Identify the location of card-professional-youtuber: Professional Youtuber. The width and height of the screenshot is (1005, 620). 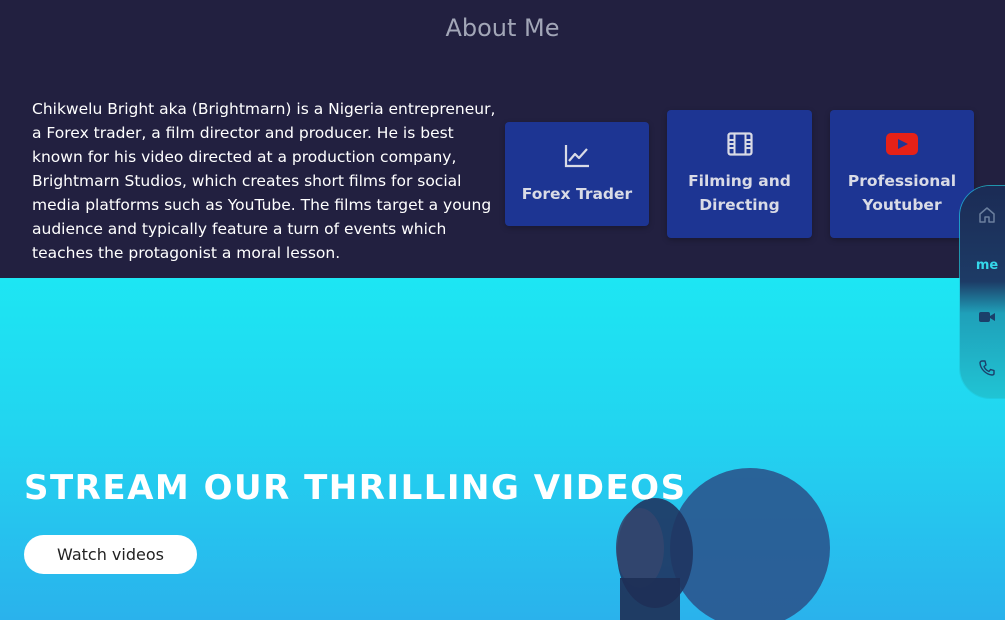
(902, 174).